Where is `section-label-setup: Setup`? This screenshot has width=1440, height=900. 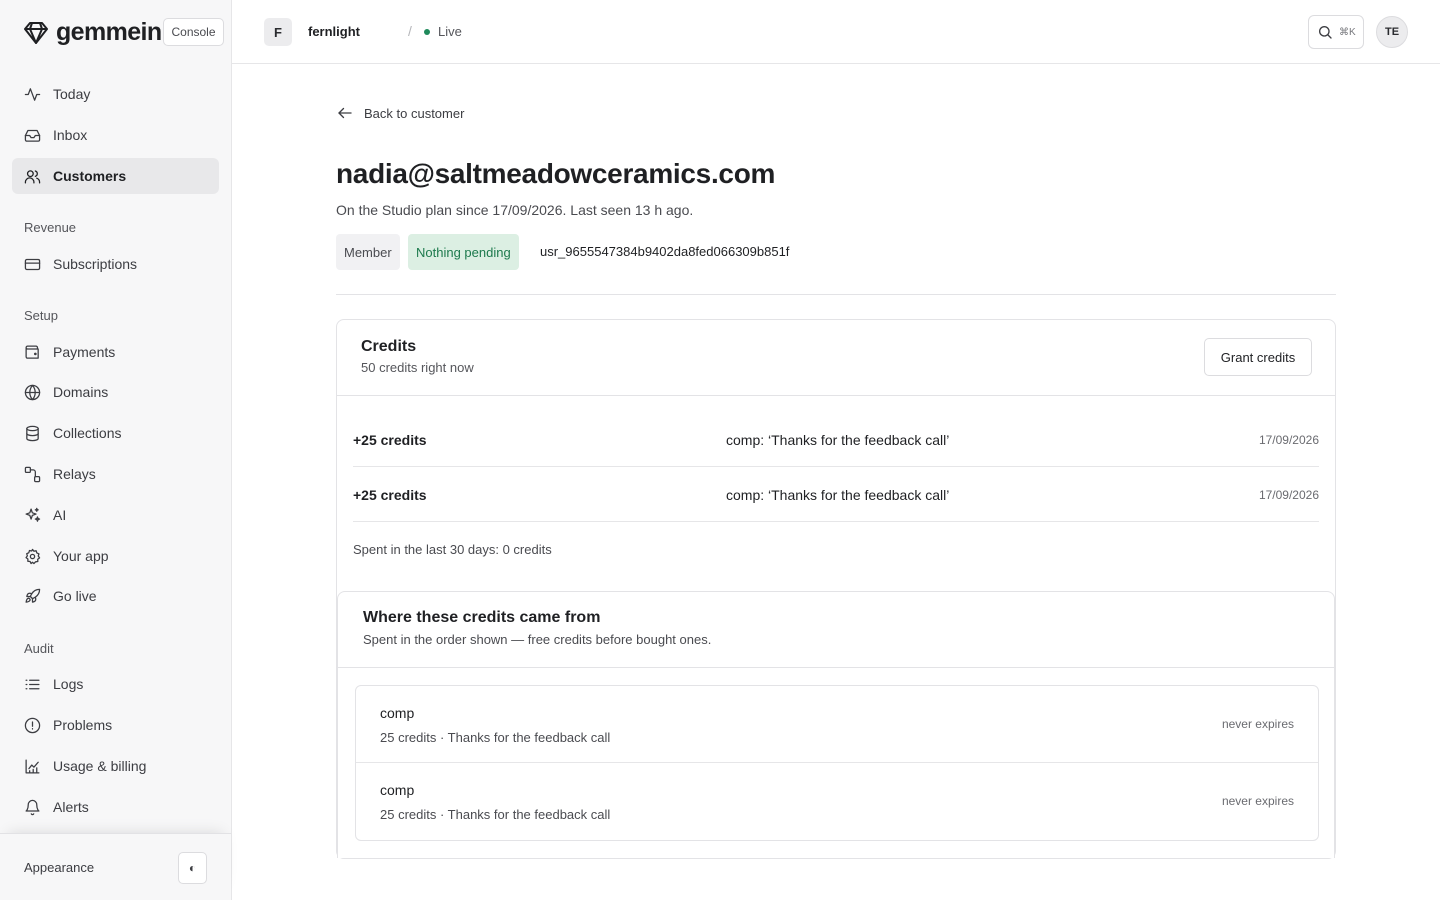
section-label-setup: Setup is located at coordinates (41, 315).